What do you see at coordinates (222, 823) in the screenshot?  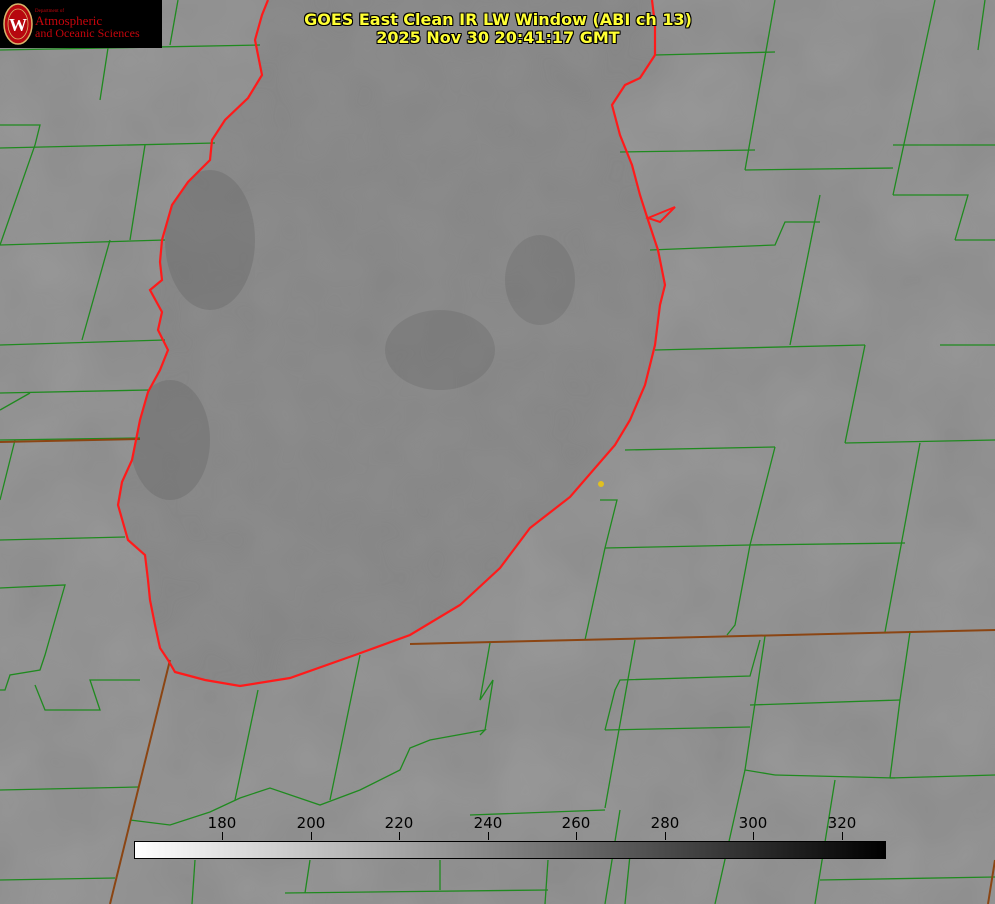 I see `colorbar-tick-label: 180` at bounding box center [222, 823].